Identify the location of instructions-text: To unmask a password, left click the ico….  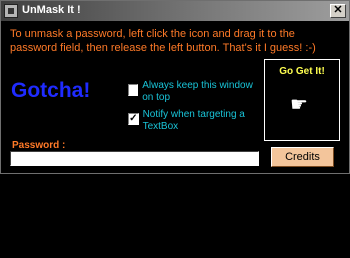
(163, 41).